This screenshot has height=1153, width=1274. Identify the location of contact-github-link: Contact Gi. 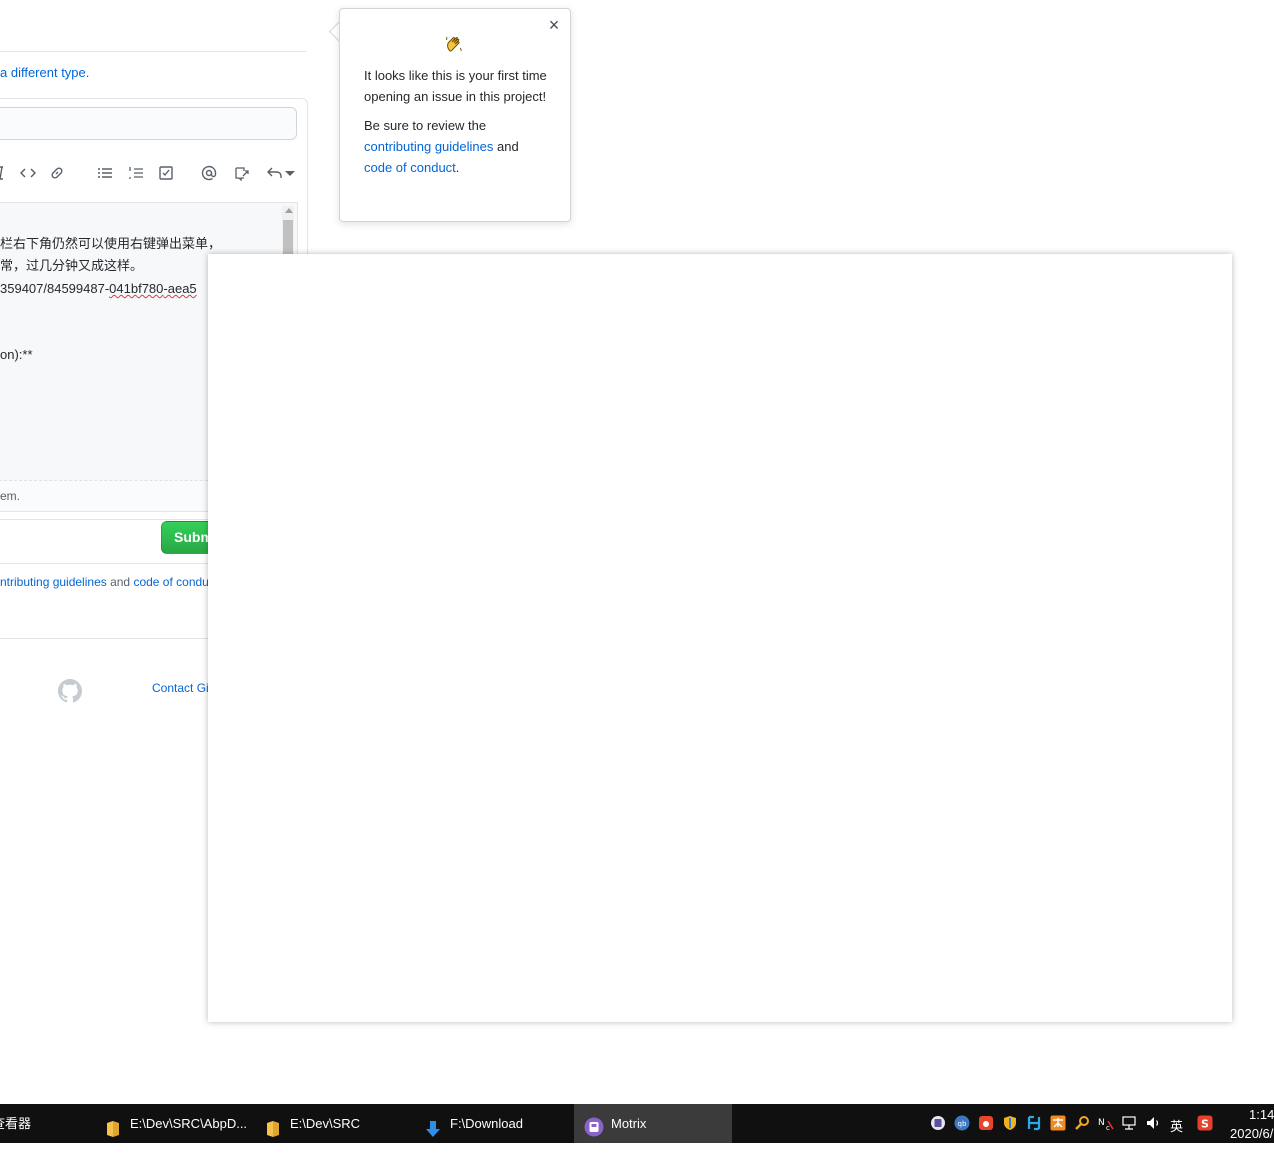
(180, 688).